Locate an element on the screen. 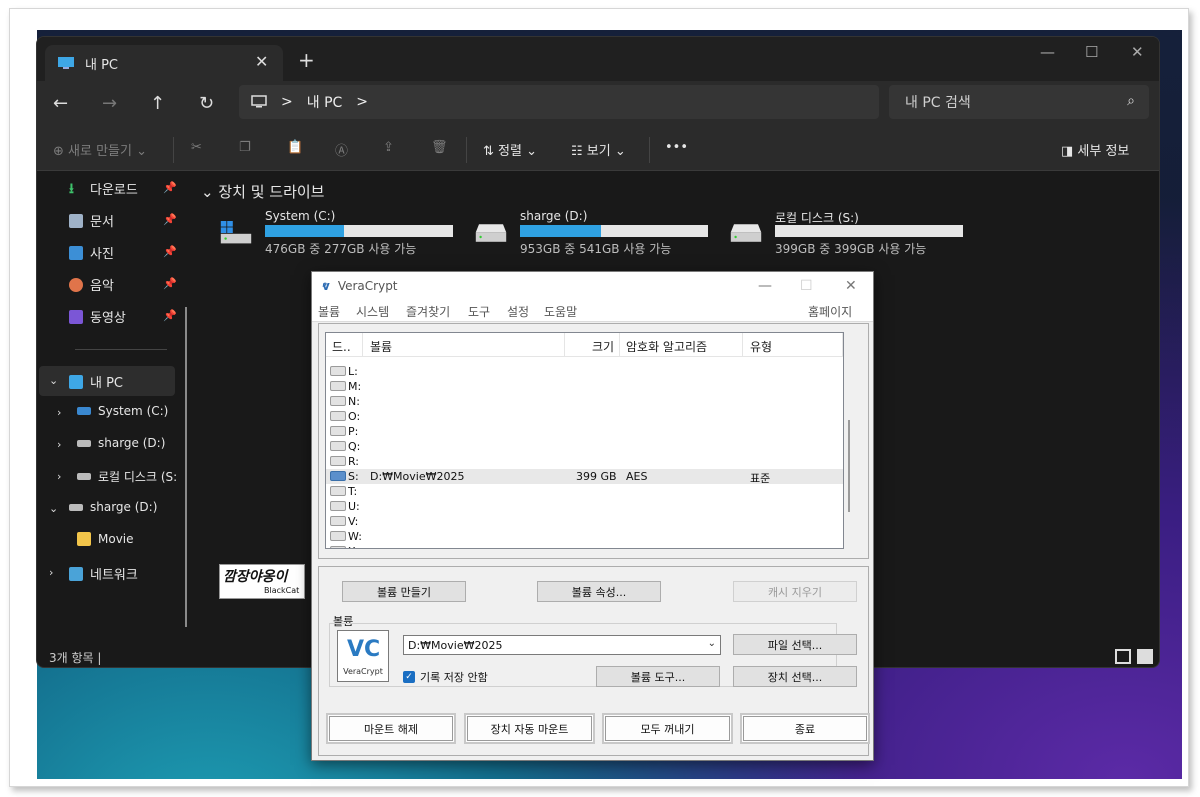 The width and height of the screenshot is (1200, 797). menu-favorites: 즐겨찾기 is located at coordinates (428, 311).